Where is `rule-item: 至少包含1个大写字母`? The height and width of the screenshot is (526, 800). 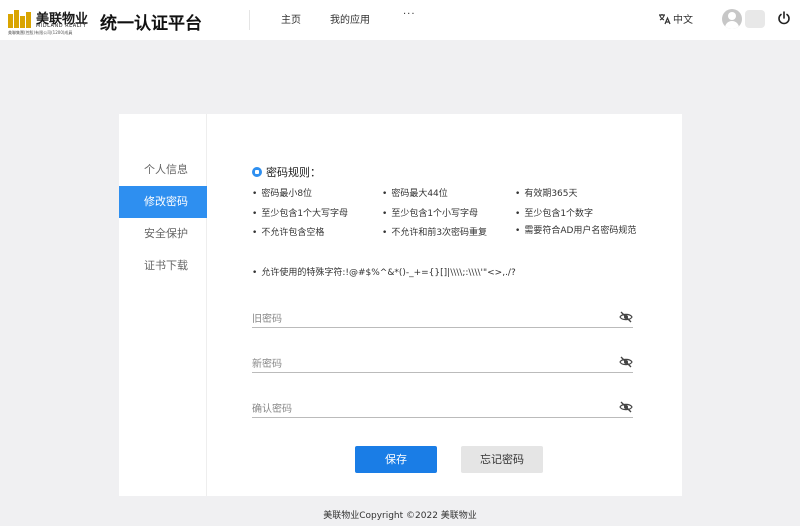
rule-item: 至少包含1个大写字母 is located at coordinates (300, 212).